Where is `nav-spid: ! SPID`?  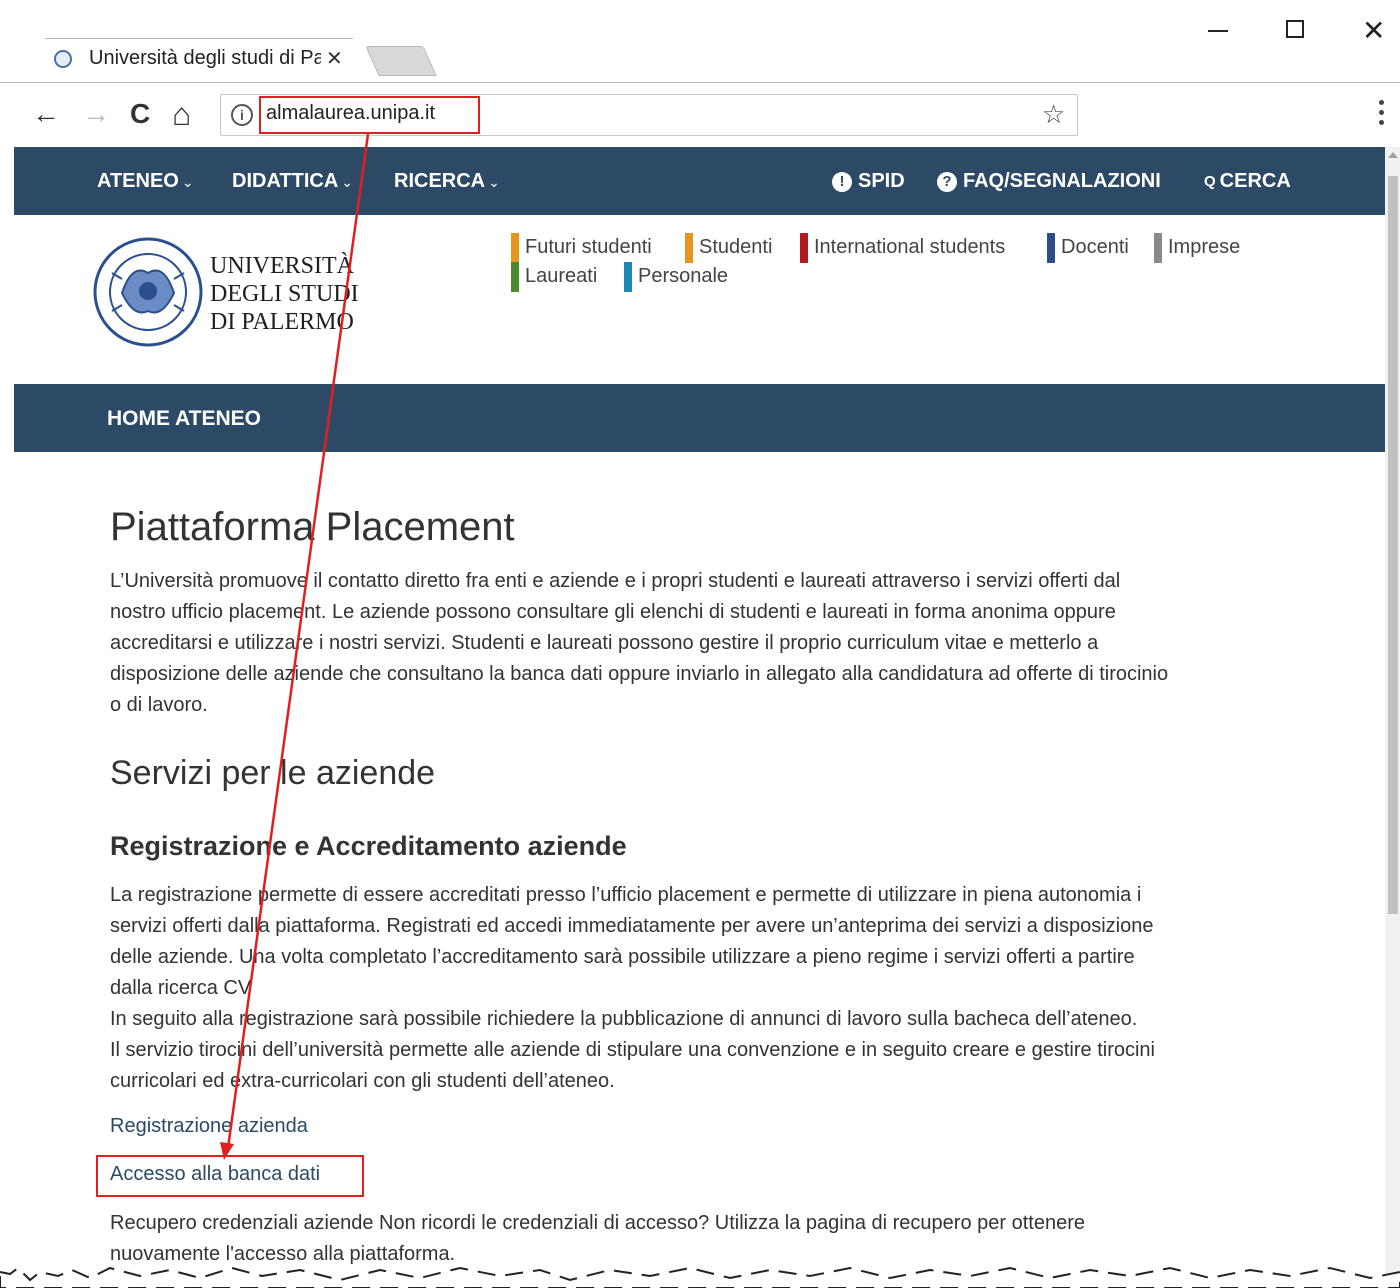
nav-spid: ! SPID is located at coordinates (868, 181).